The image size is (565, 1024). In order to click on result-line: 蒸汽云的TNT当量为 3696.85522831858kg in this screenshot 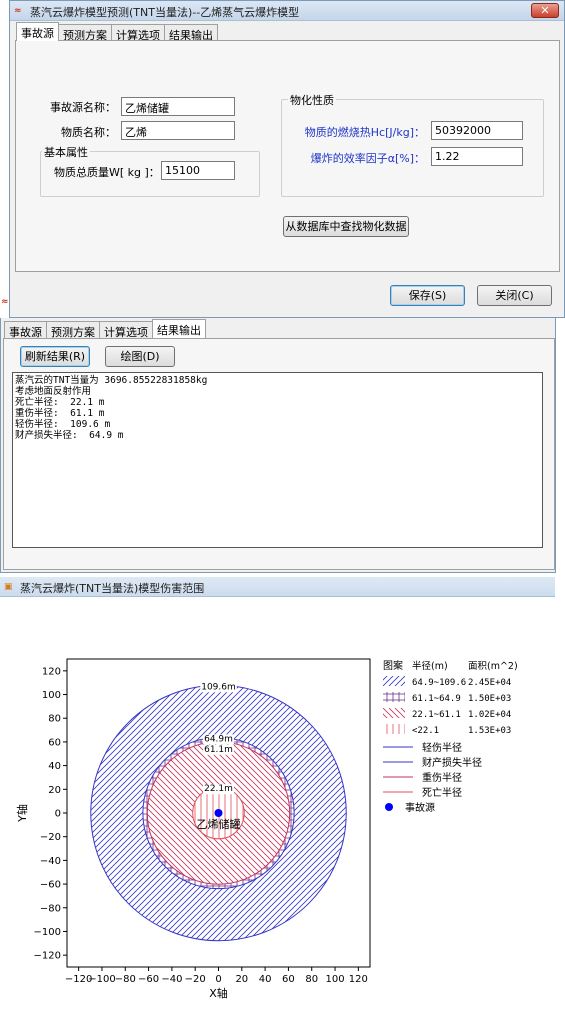, I will do `click(111, 380)`.